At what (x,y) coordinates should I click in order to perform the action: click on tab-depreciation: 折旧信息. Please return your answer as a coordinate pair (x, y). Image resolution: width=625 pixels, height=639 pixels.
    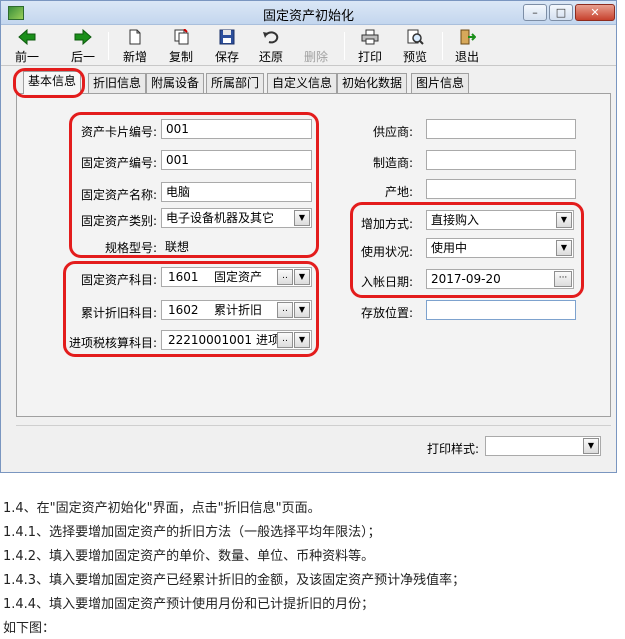
    Looking at the image, I should click on (117, 83).